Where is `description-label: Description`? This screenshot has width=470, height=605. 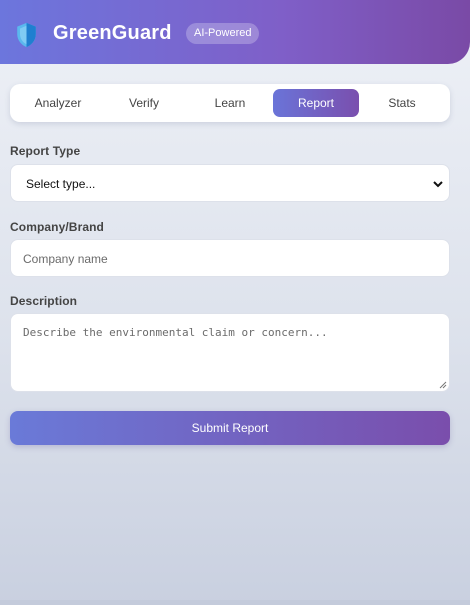 description-label: Description is located at coordinates (44, 301).